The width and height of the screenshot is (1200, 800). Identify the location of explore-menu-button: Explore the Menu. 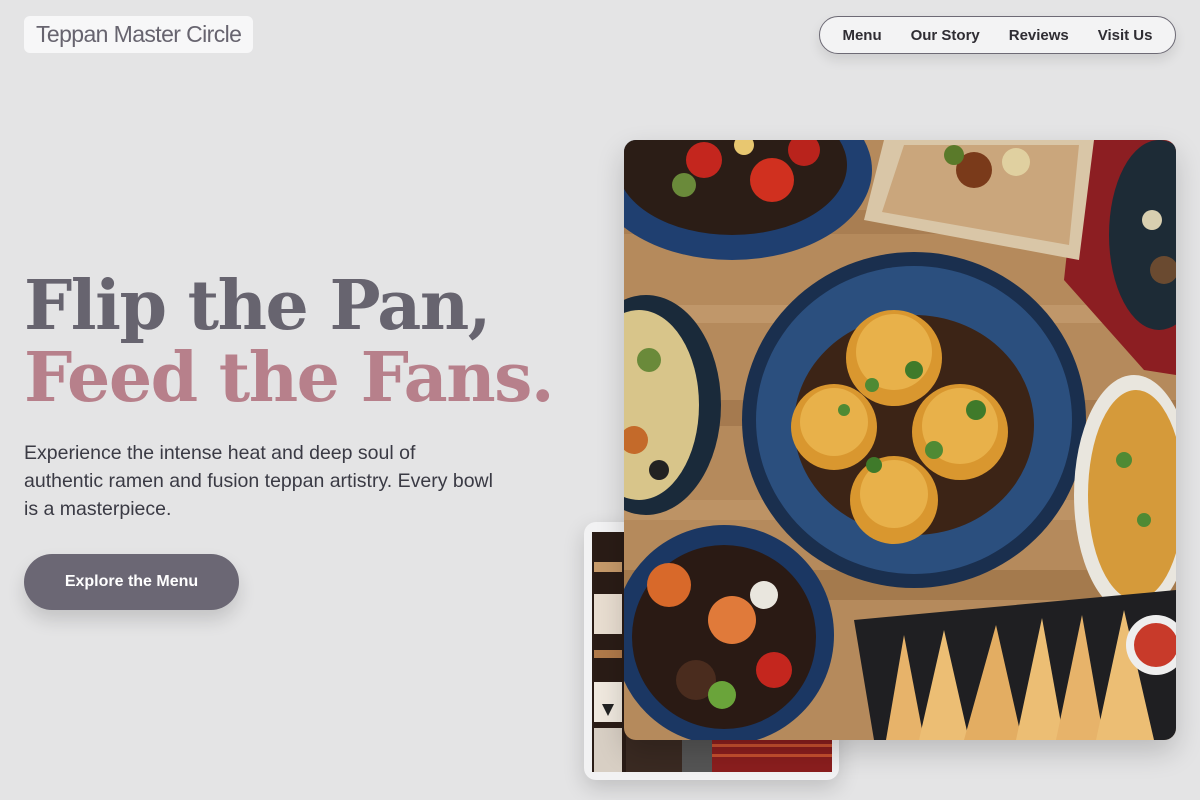
(131, 582).